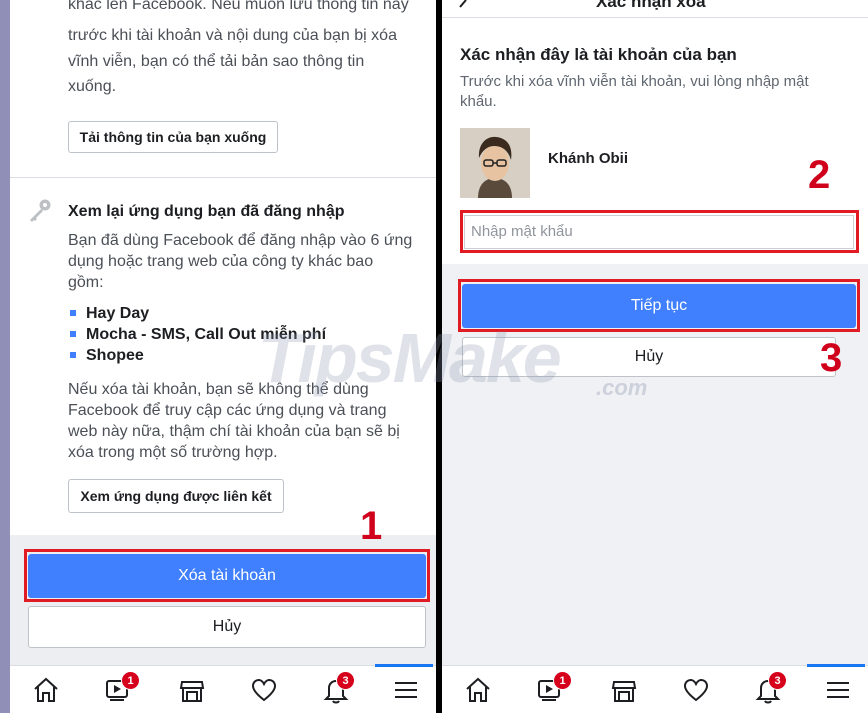 The width and height of the screenshot is (868, 713). Describe the element at coordinates (223, 177) in the screenshot. I see `section-divider` at that location.